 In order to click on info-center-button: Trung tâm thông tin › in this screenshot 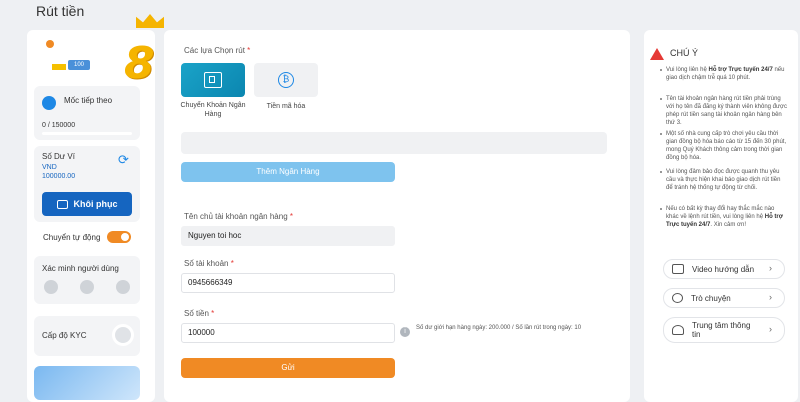, I will do `click(724, 330)`.